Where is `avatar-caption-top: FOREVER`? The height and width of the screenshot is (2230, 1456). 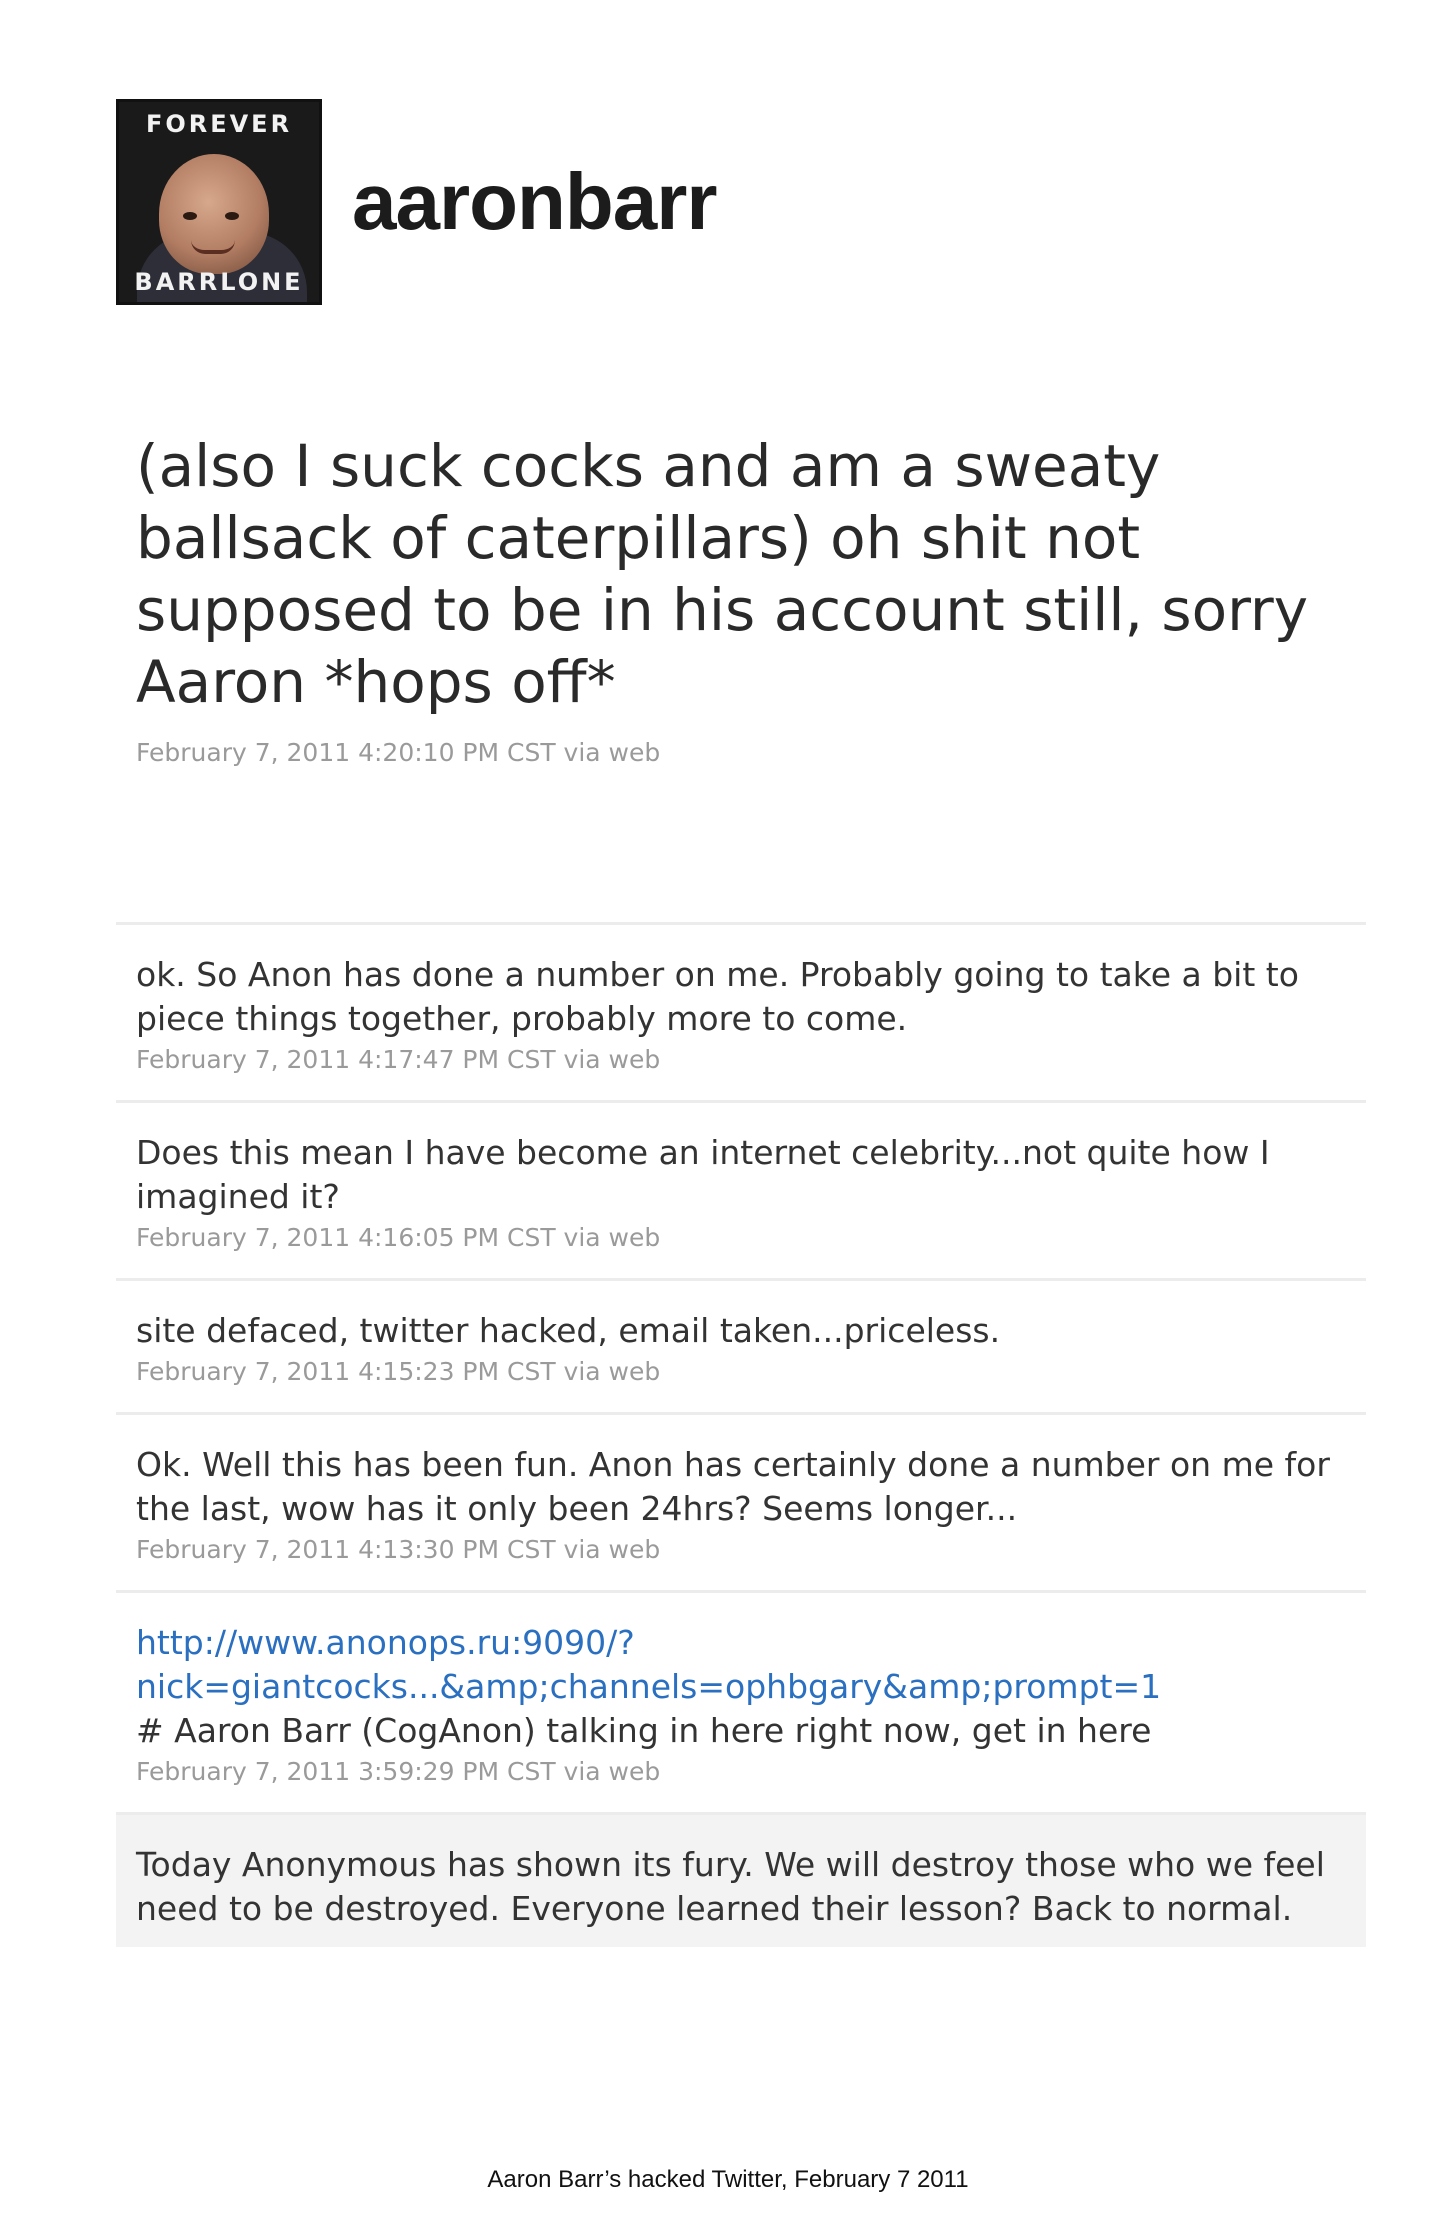
avatar-caption-top: FOREVER is located at coordinates (219, 124).